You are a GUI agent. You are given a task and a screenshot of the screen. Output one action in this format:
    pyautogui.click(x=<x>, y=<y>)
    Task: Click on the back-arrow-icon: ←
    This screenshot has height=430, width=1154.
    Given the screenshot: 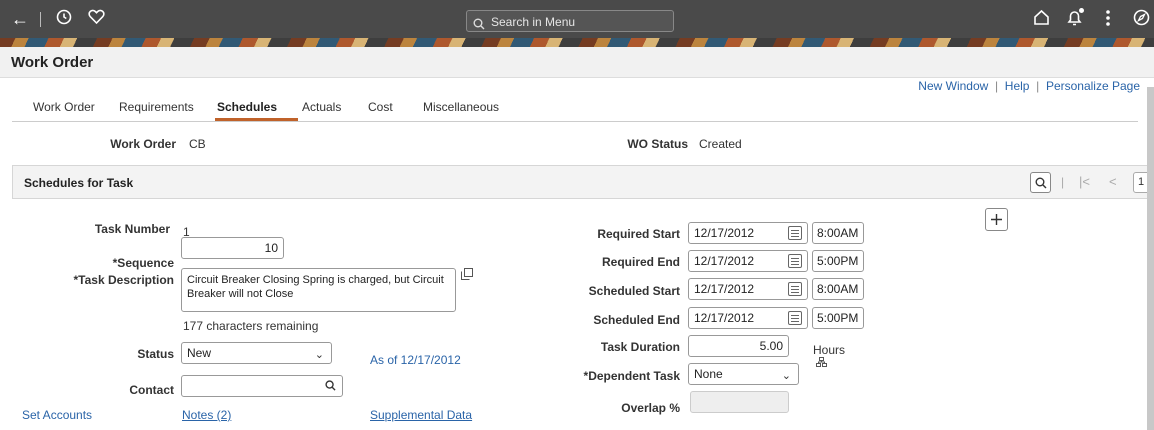 What is the action you would take?
    pyautogui.click(x=20, y=19)
    